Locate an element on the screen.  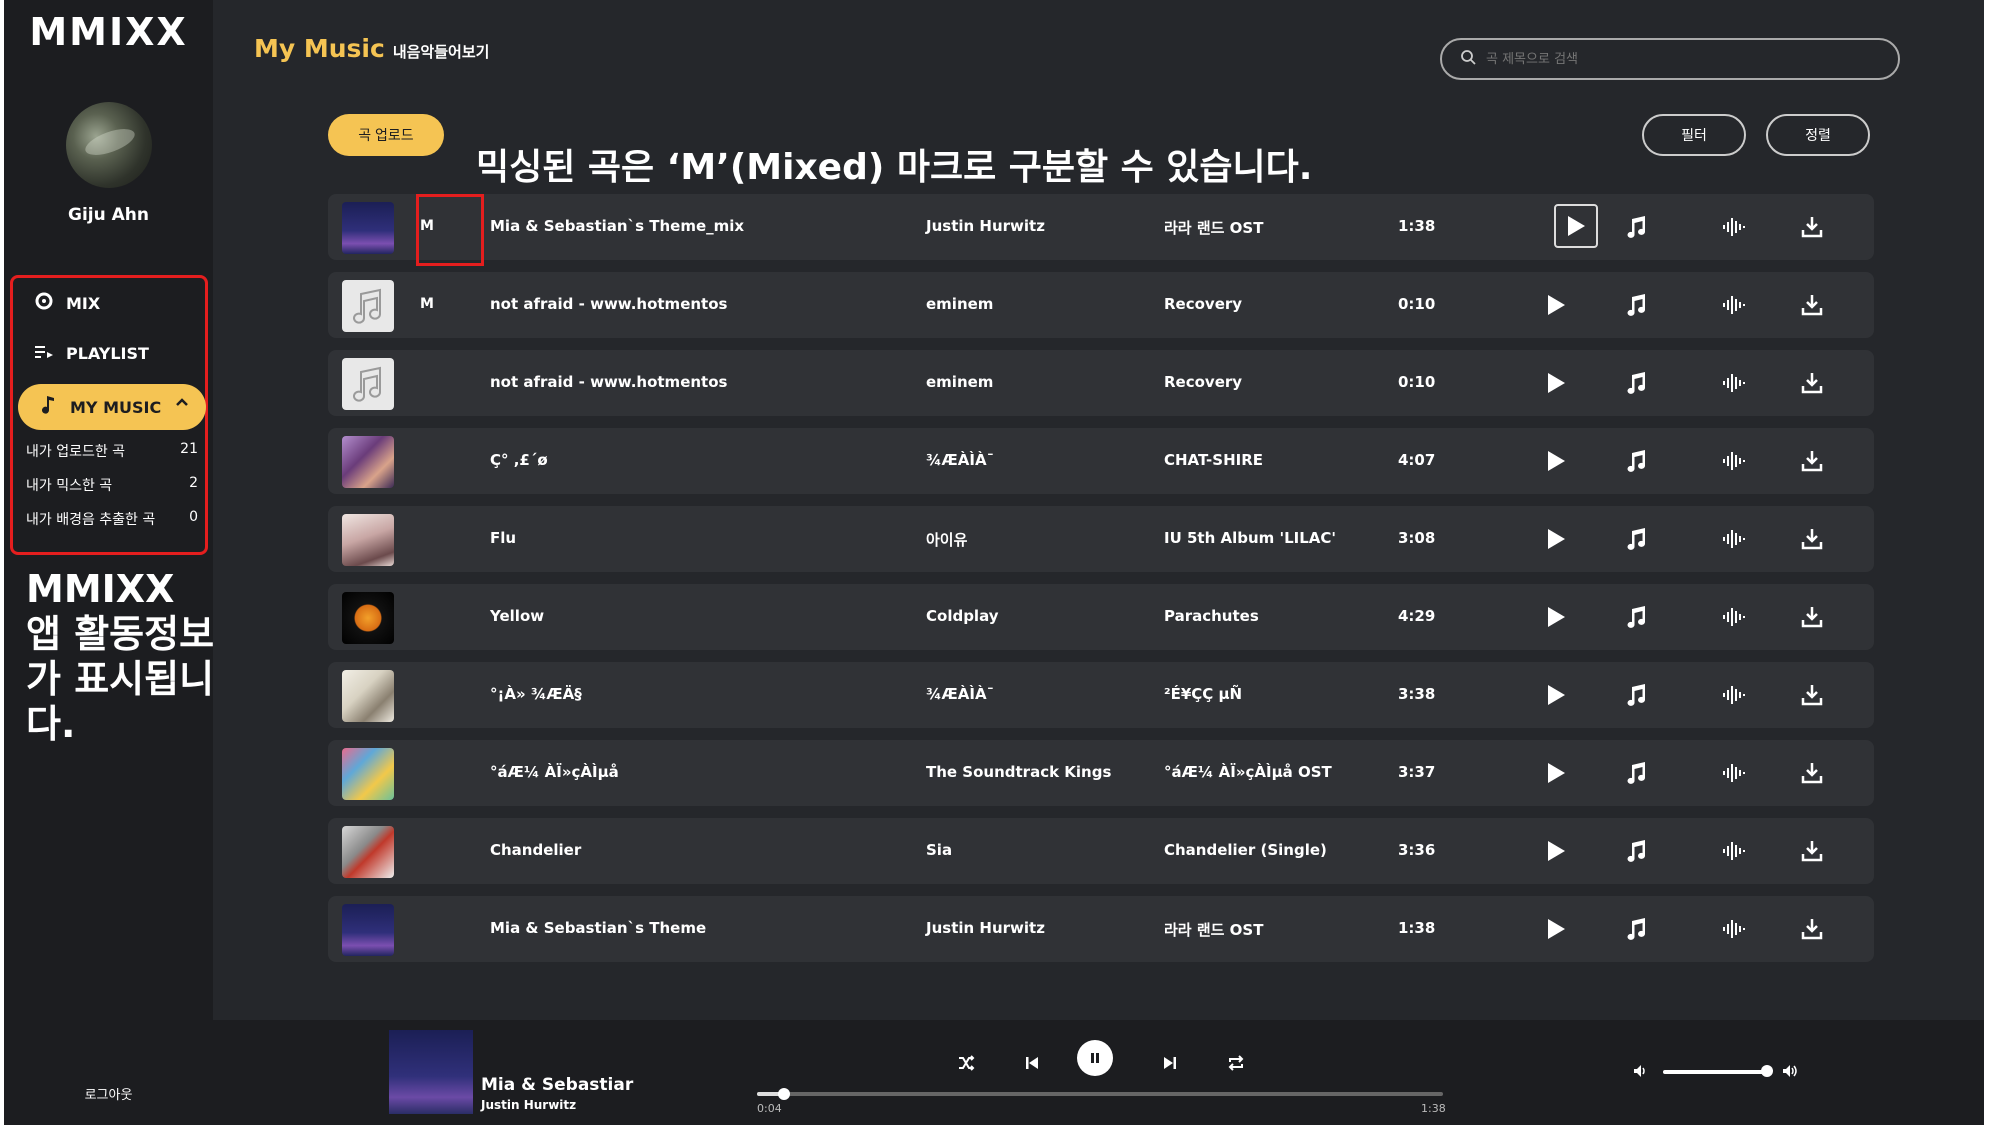
search-box is located at coordinates (1670, 59).